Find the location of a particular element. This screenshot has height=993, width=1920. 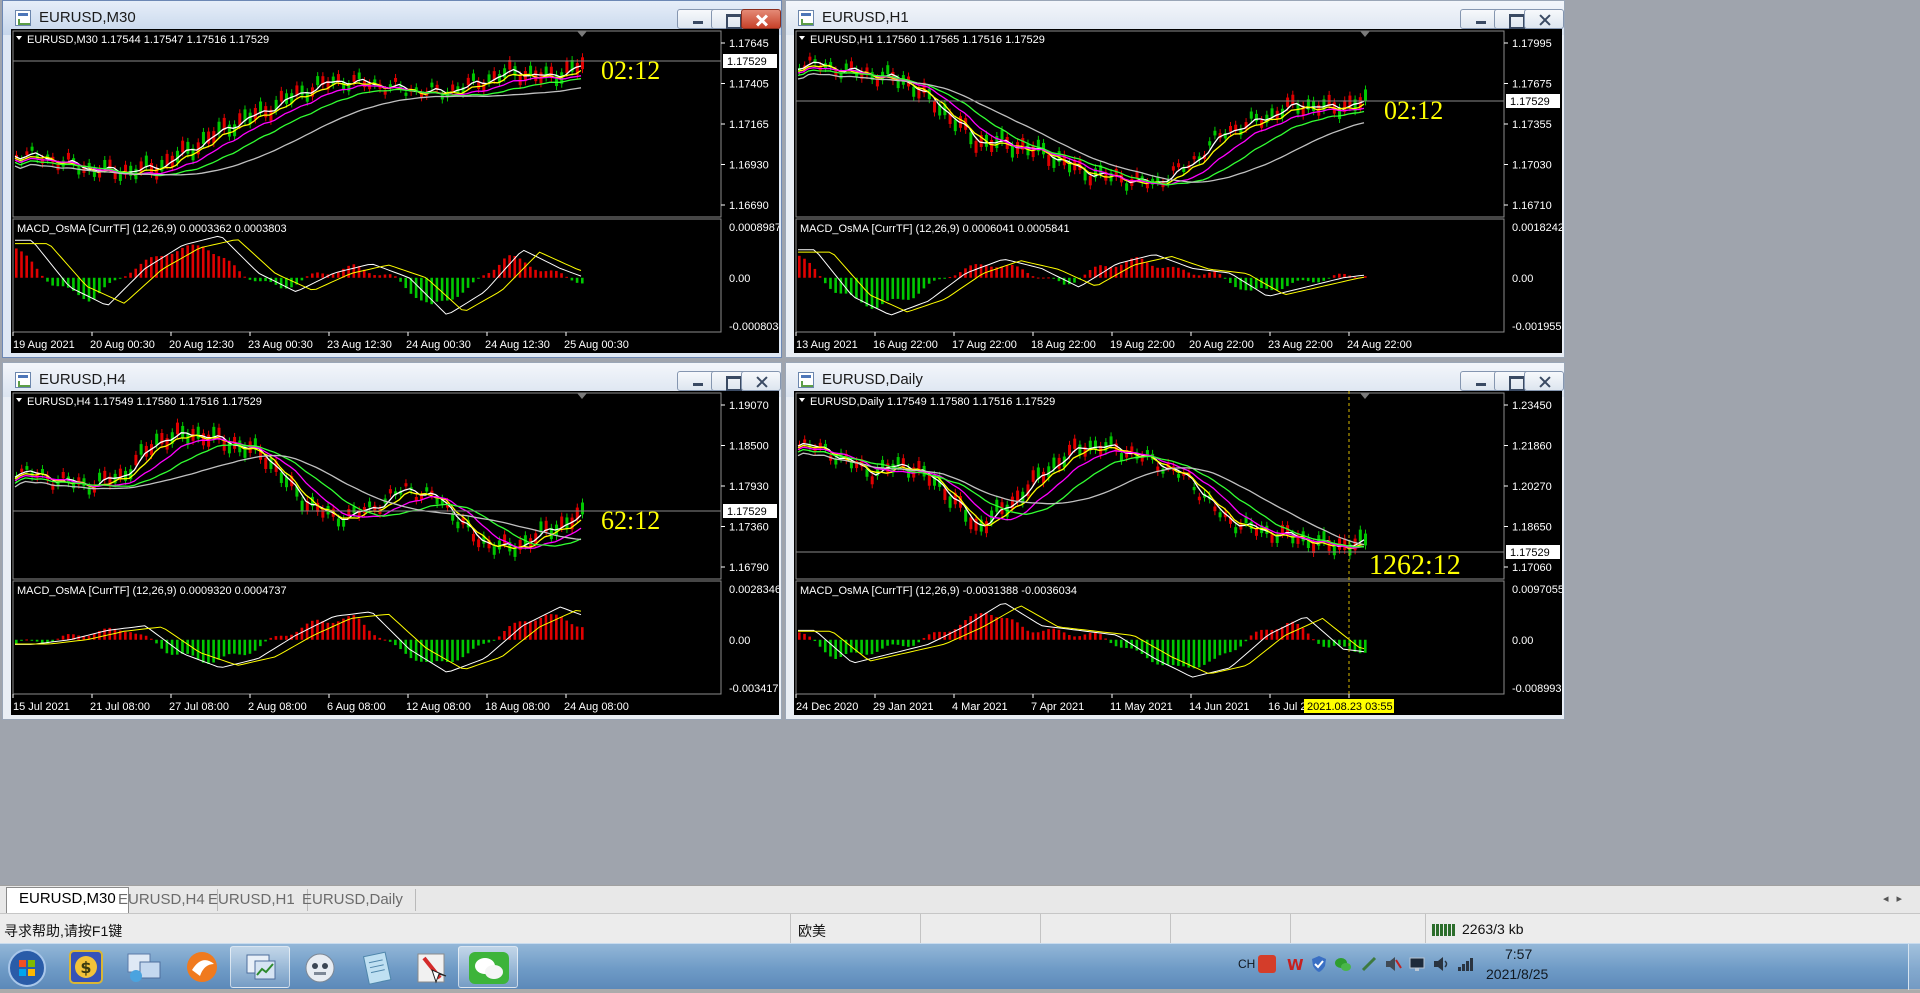

language-indicator: CH is located at coordinates (1246, 964).